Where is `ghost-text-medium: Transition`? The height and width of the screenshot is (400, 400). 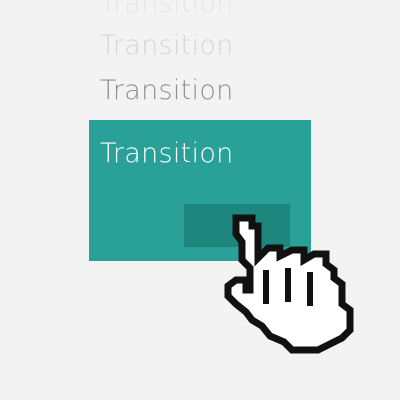 ghost-text-medium: Transition is located at coordinates (167, 90).